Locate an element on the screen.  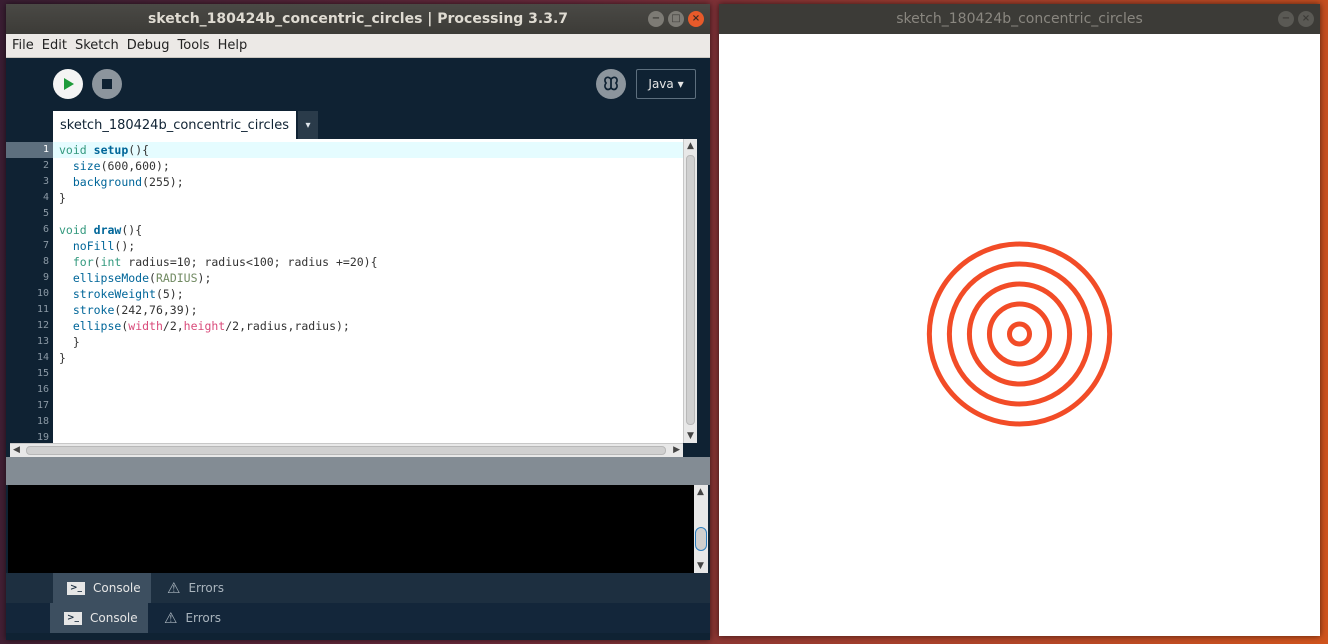
line-number: 10 is located at coordinates (42, 293).